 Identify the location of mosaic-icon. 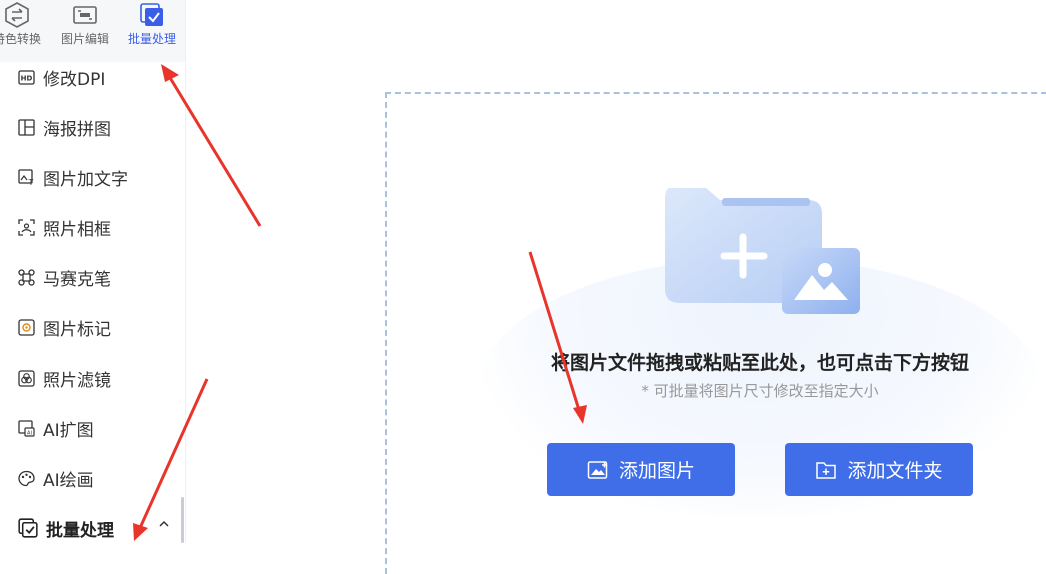
(26, 277).